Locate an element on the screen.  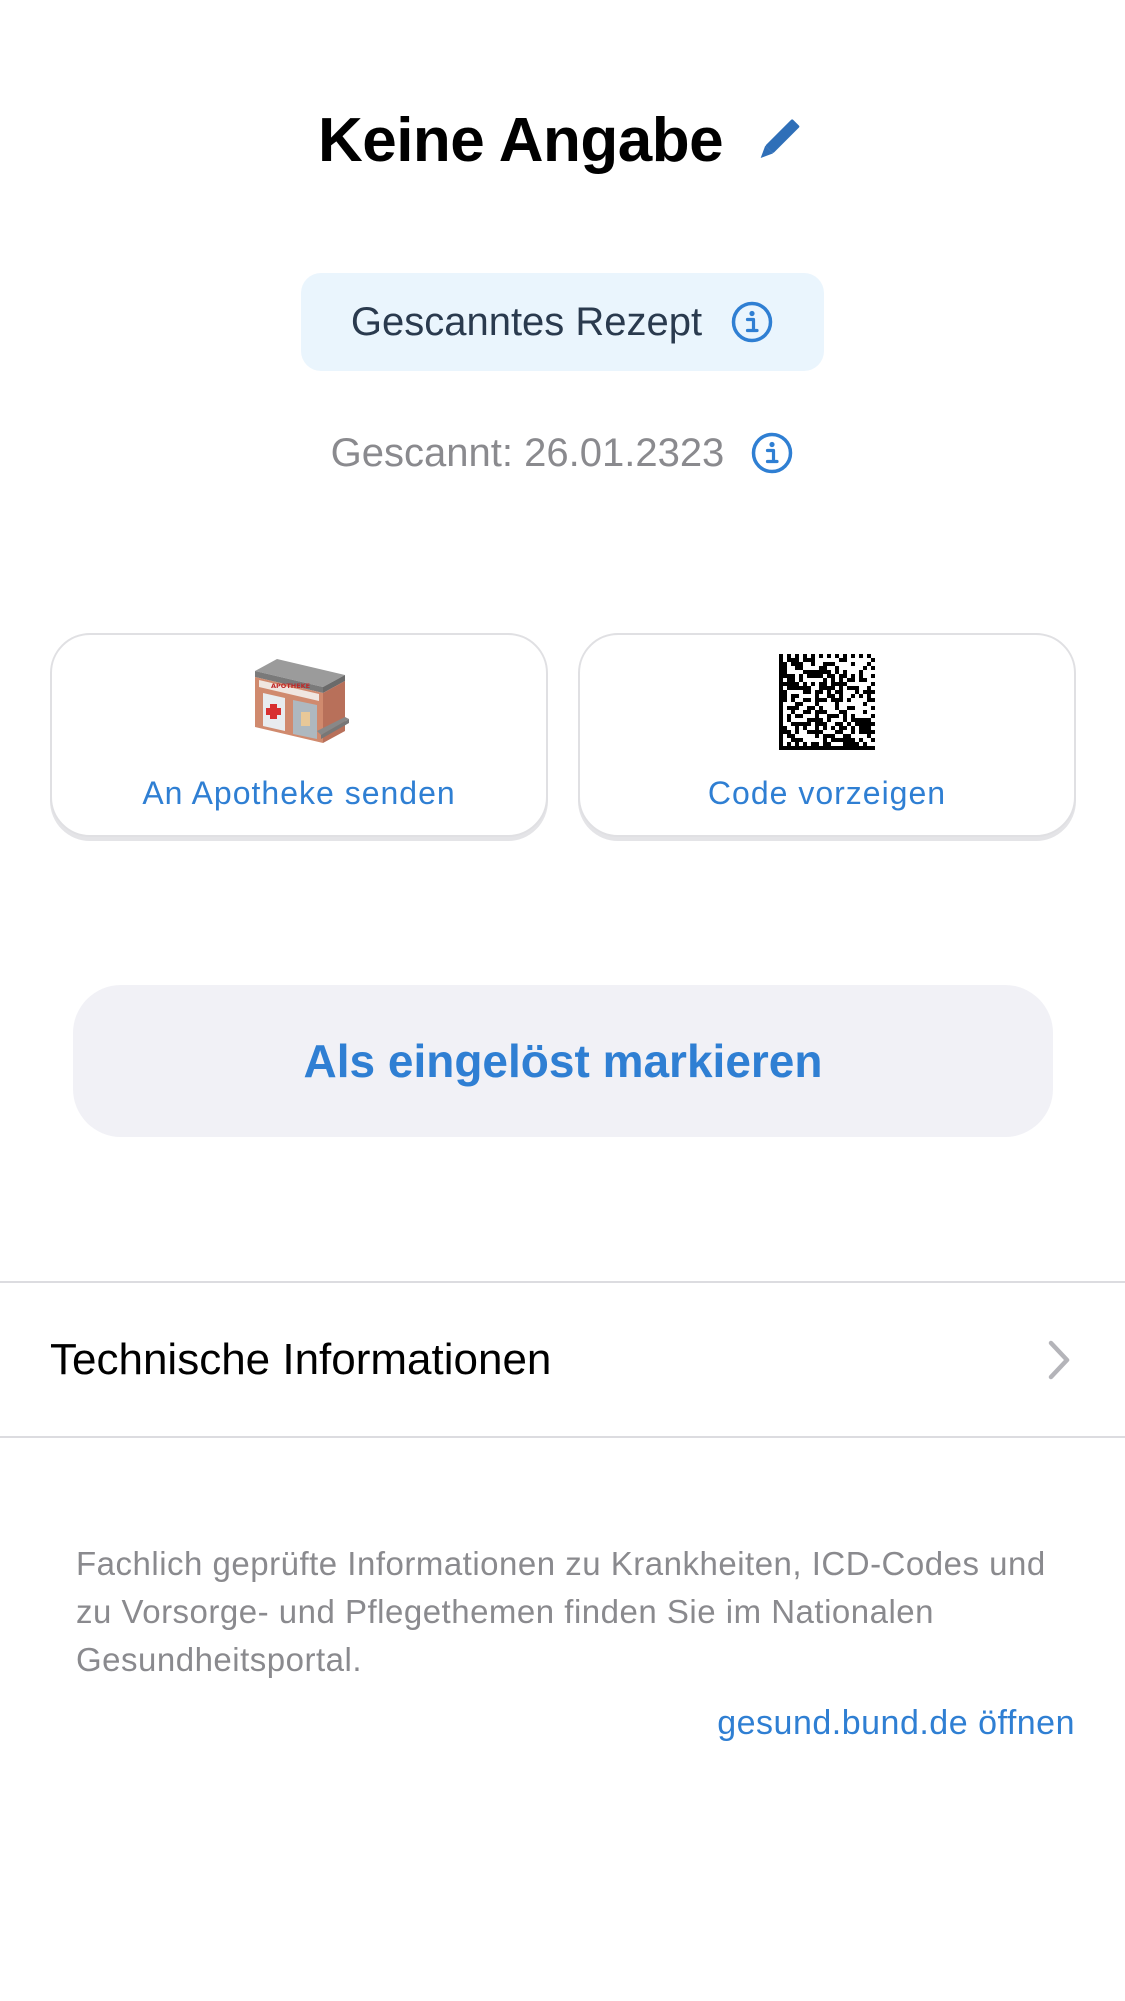
datamatrix-code-icon is located at coordinates (827, 706).